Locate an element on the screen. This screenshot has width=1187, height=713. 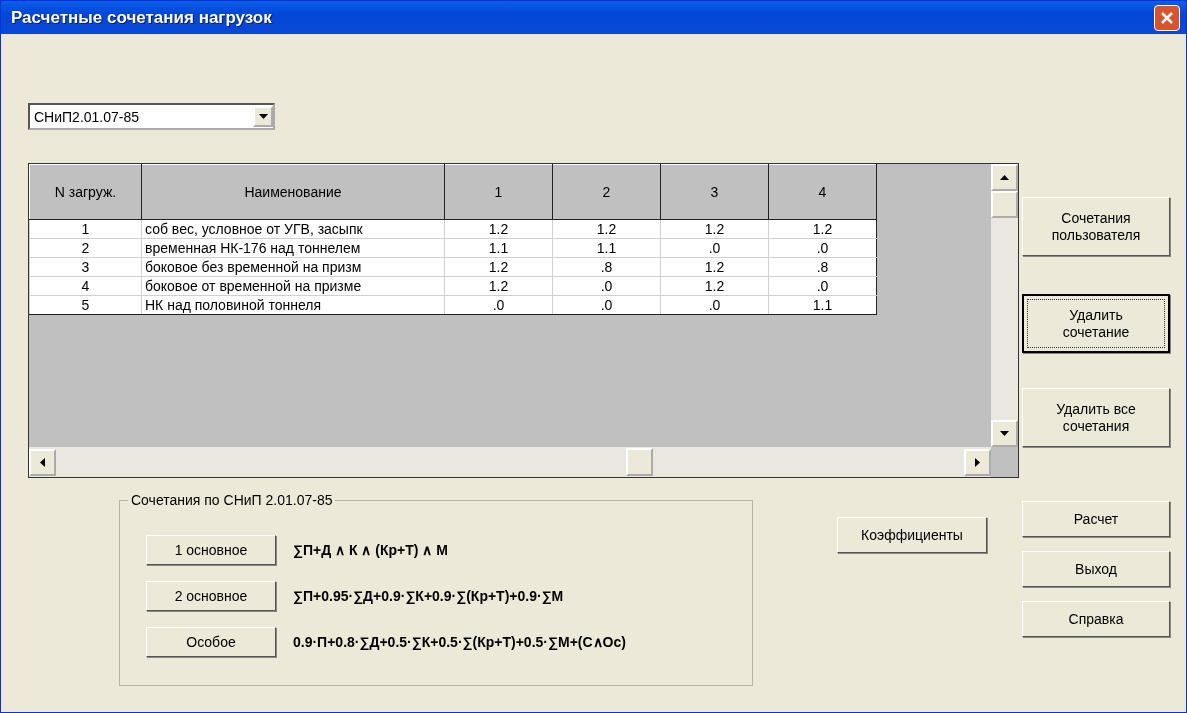
scroll-up-arrow-icon is located at coordinates (1004, 177).